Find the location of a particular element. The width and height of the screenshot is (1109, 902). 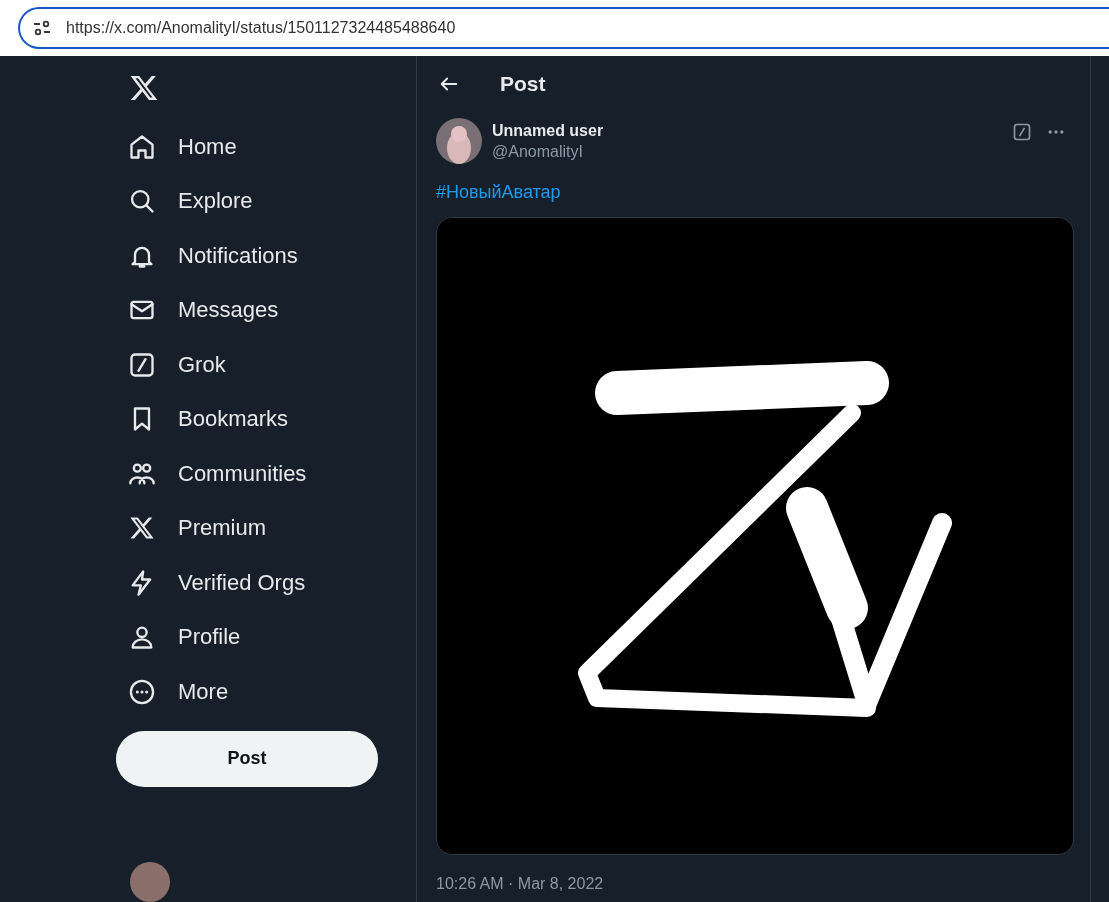

nav-item: Communities is located at coordinates (266, 474).